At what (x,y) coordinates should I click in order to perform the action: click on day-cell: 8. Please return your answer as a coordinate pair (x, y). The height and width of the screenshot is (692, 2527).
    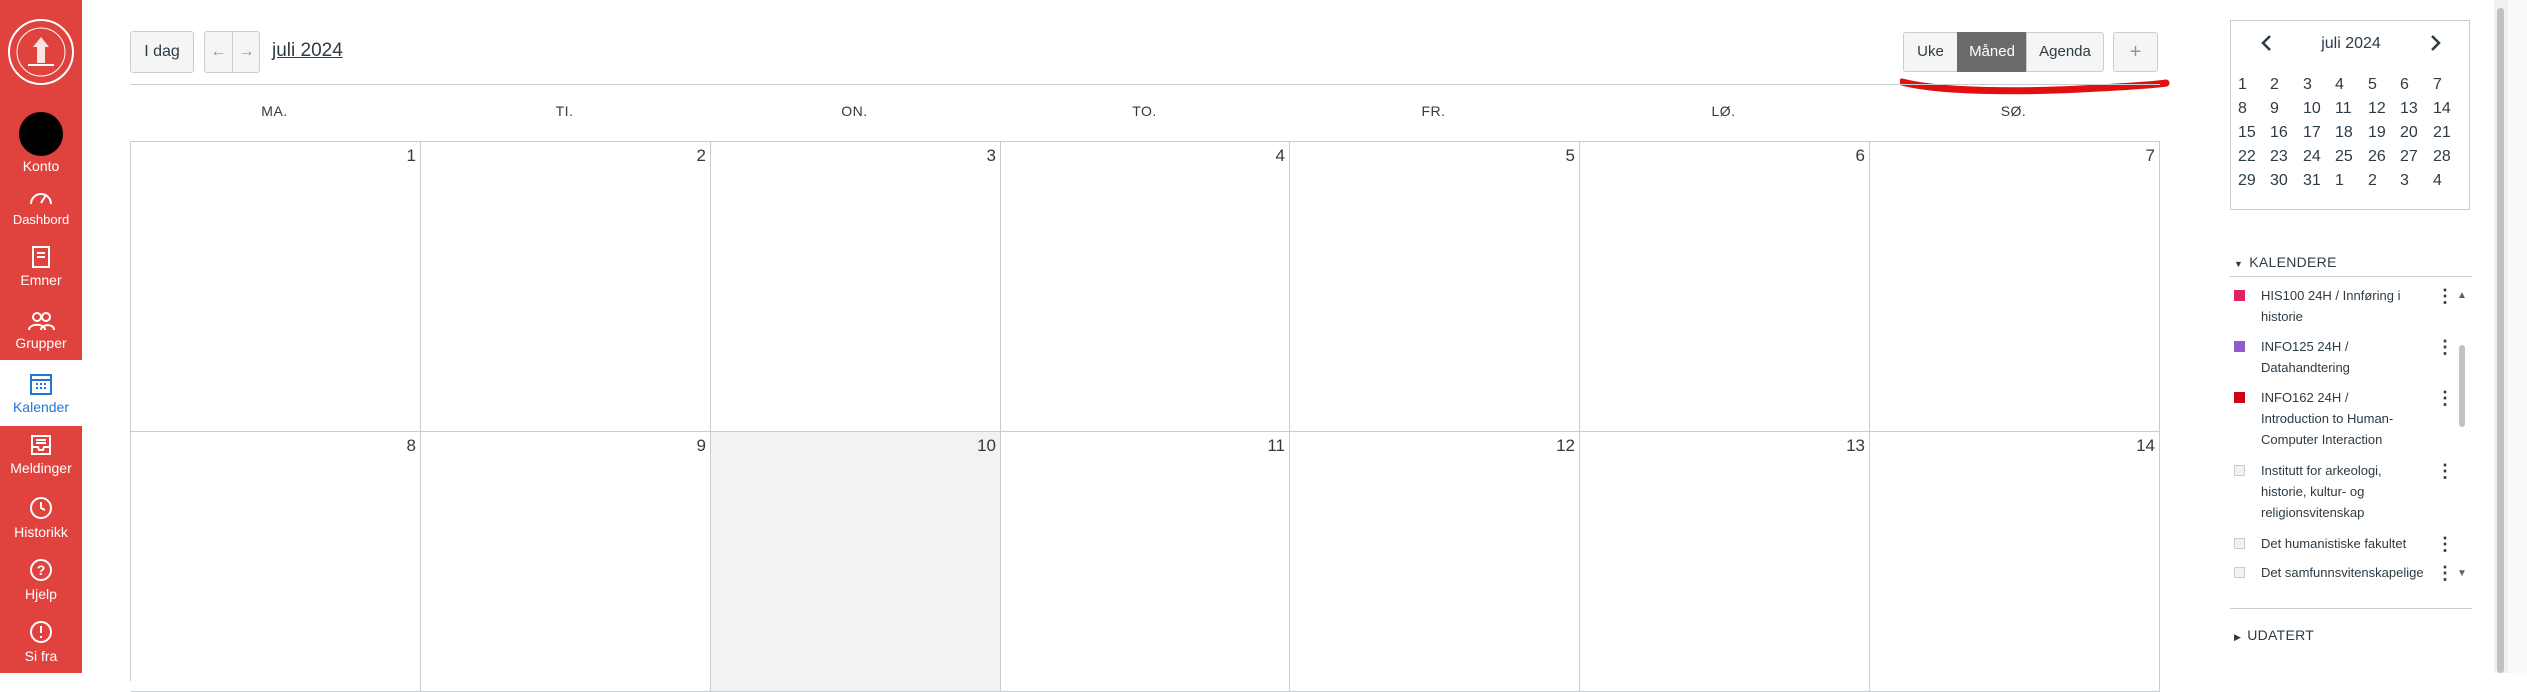
    Looking at the image, I should click on (276, 562).